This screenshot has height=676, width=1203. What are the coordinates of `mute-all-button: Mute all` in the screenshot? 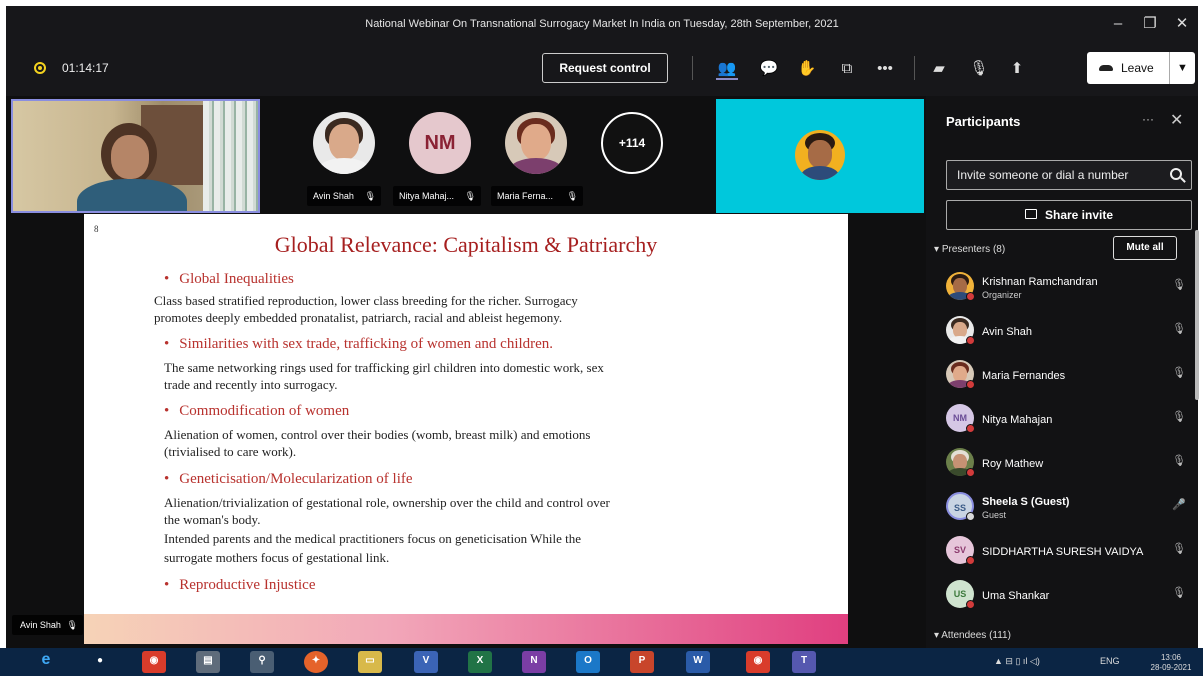 It's located at (1145, 248).